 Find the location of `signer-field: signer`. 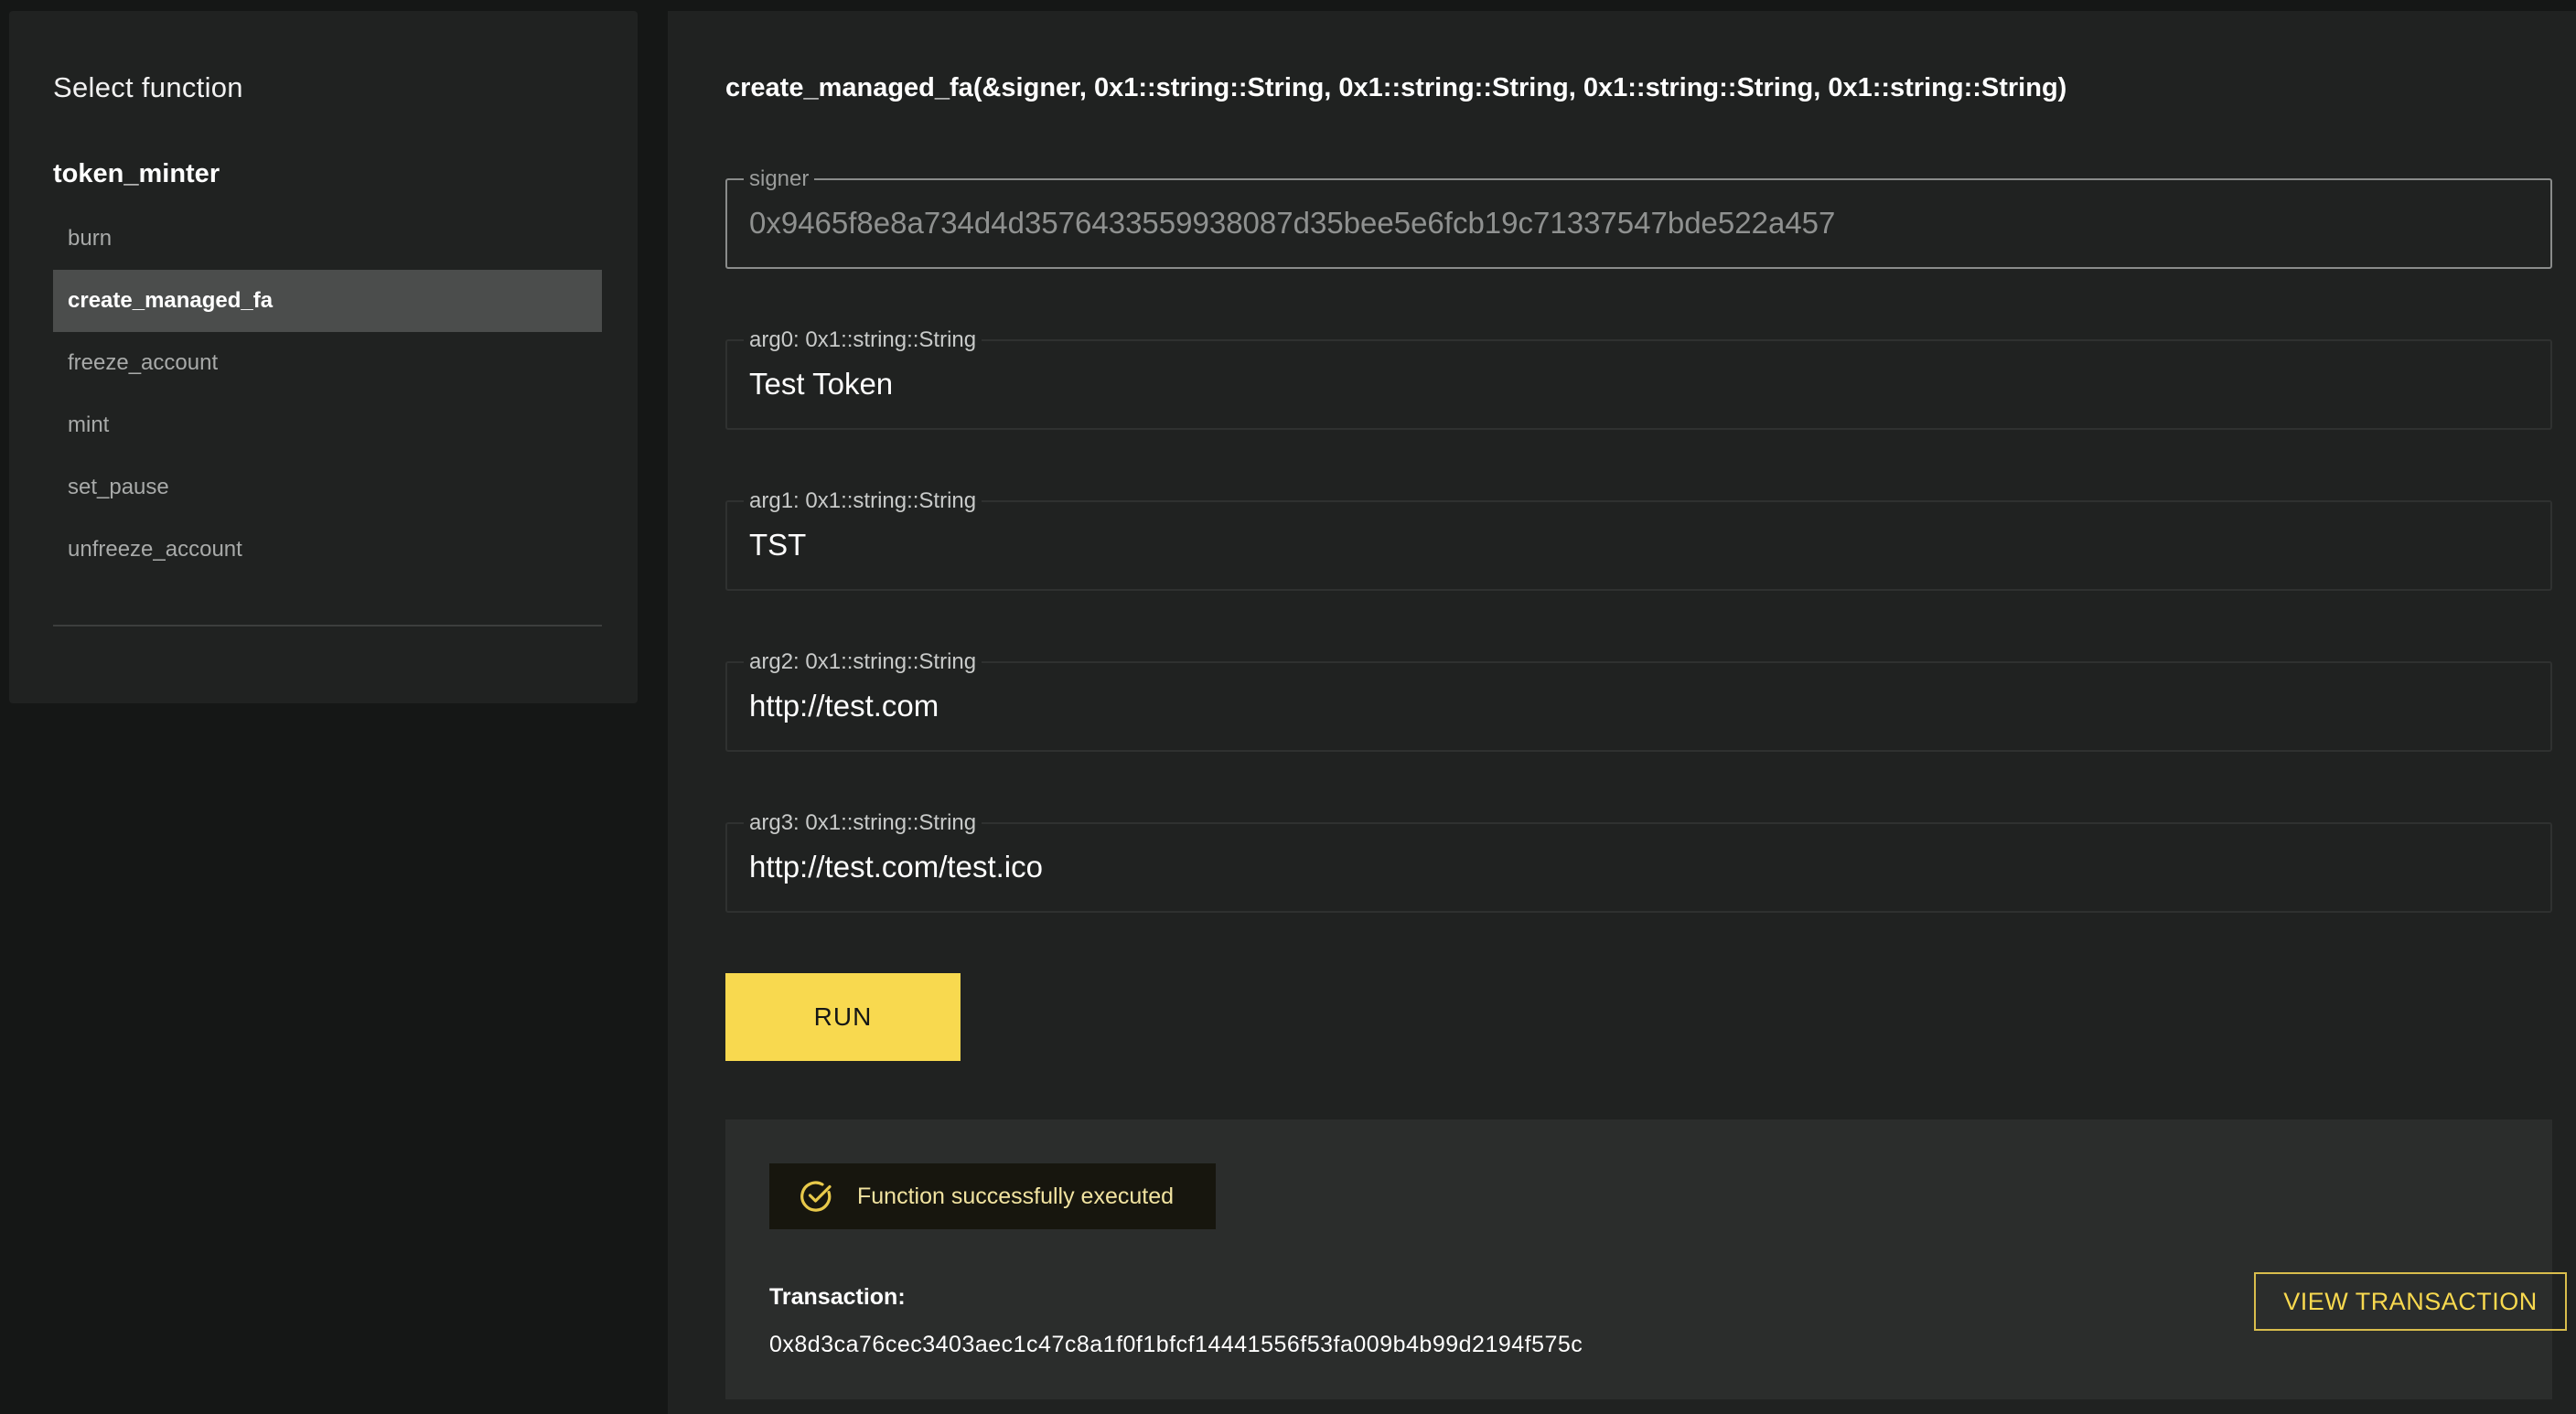

signer-field: signer is located at coordinates (1639, 217).